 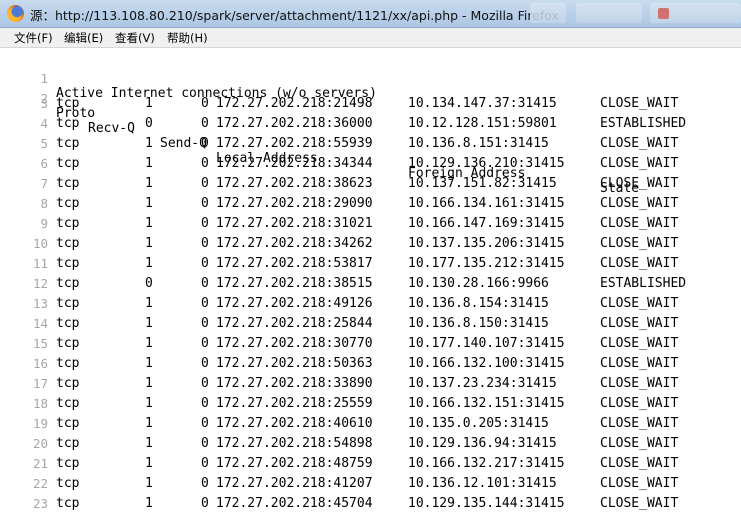 What do you see at coordinates (294, 343) in the screenshot?
I see `cell-local-address: 172.27.202.218:30770` at bounding box center [294, 343].